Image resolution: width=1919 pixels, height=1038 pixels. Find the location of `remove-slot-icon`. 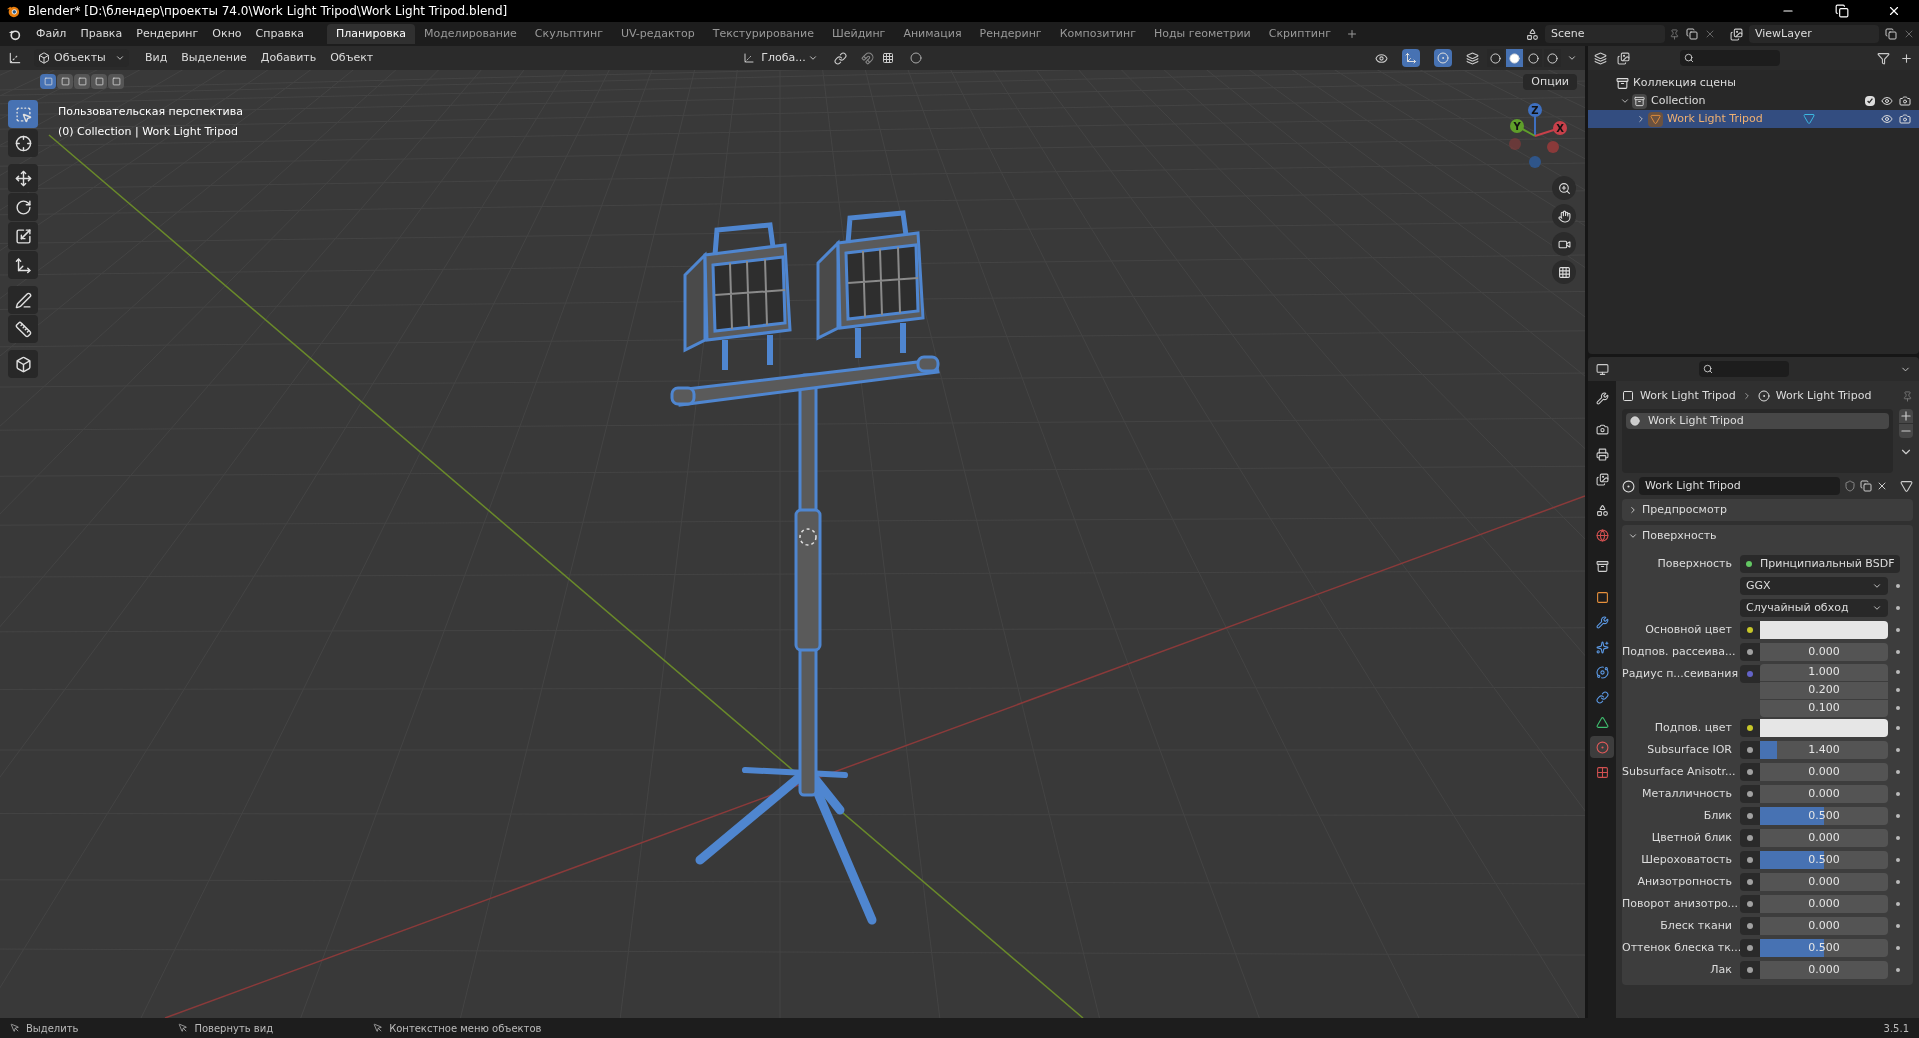

remove-slot-icon is located at coordinates (1906, 431).